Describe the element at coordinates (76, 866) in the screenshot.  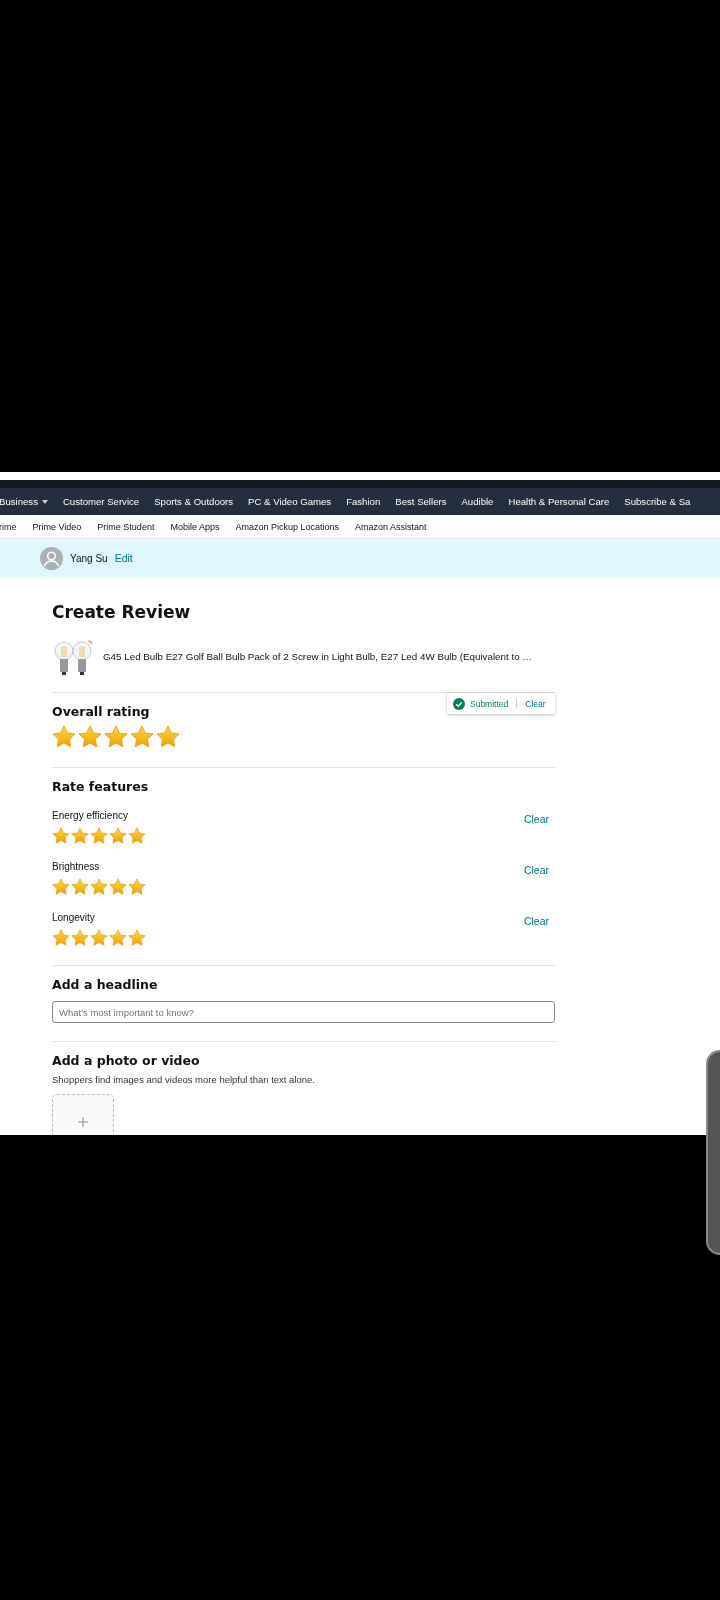
I see `feature-label: Brightness` at that location.